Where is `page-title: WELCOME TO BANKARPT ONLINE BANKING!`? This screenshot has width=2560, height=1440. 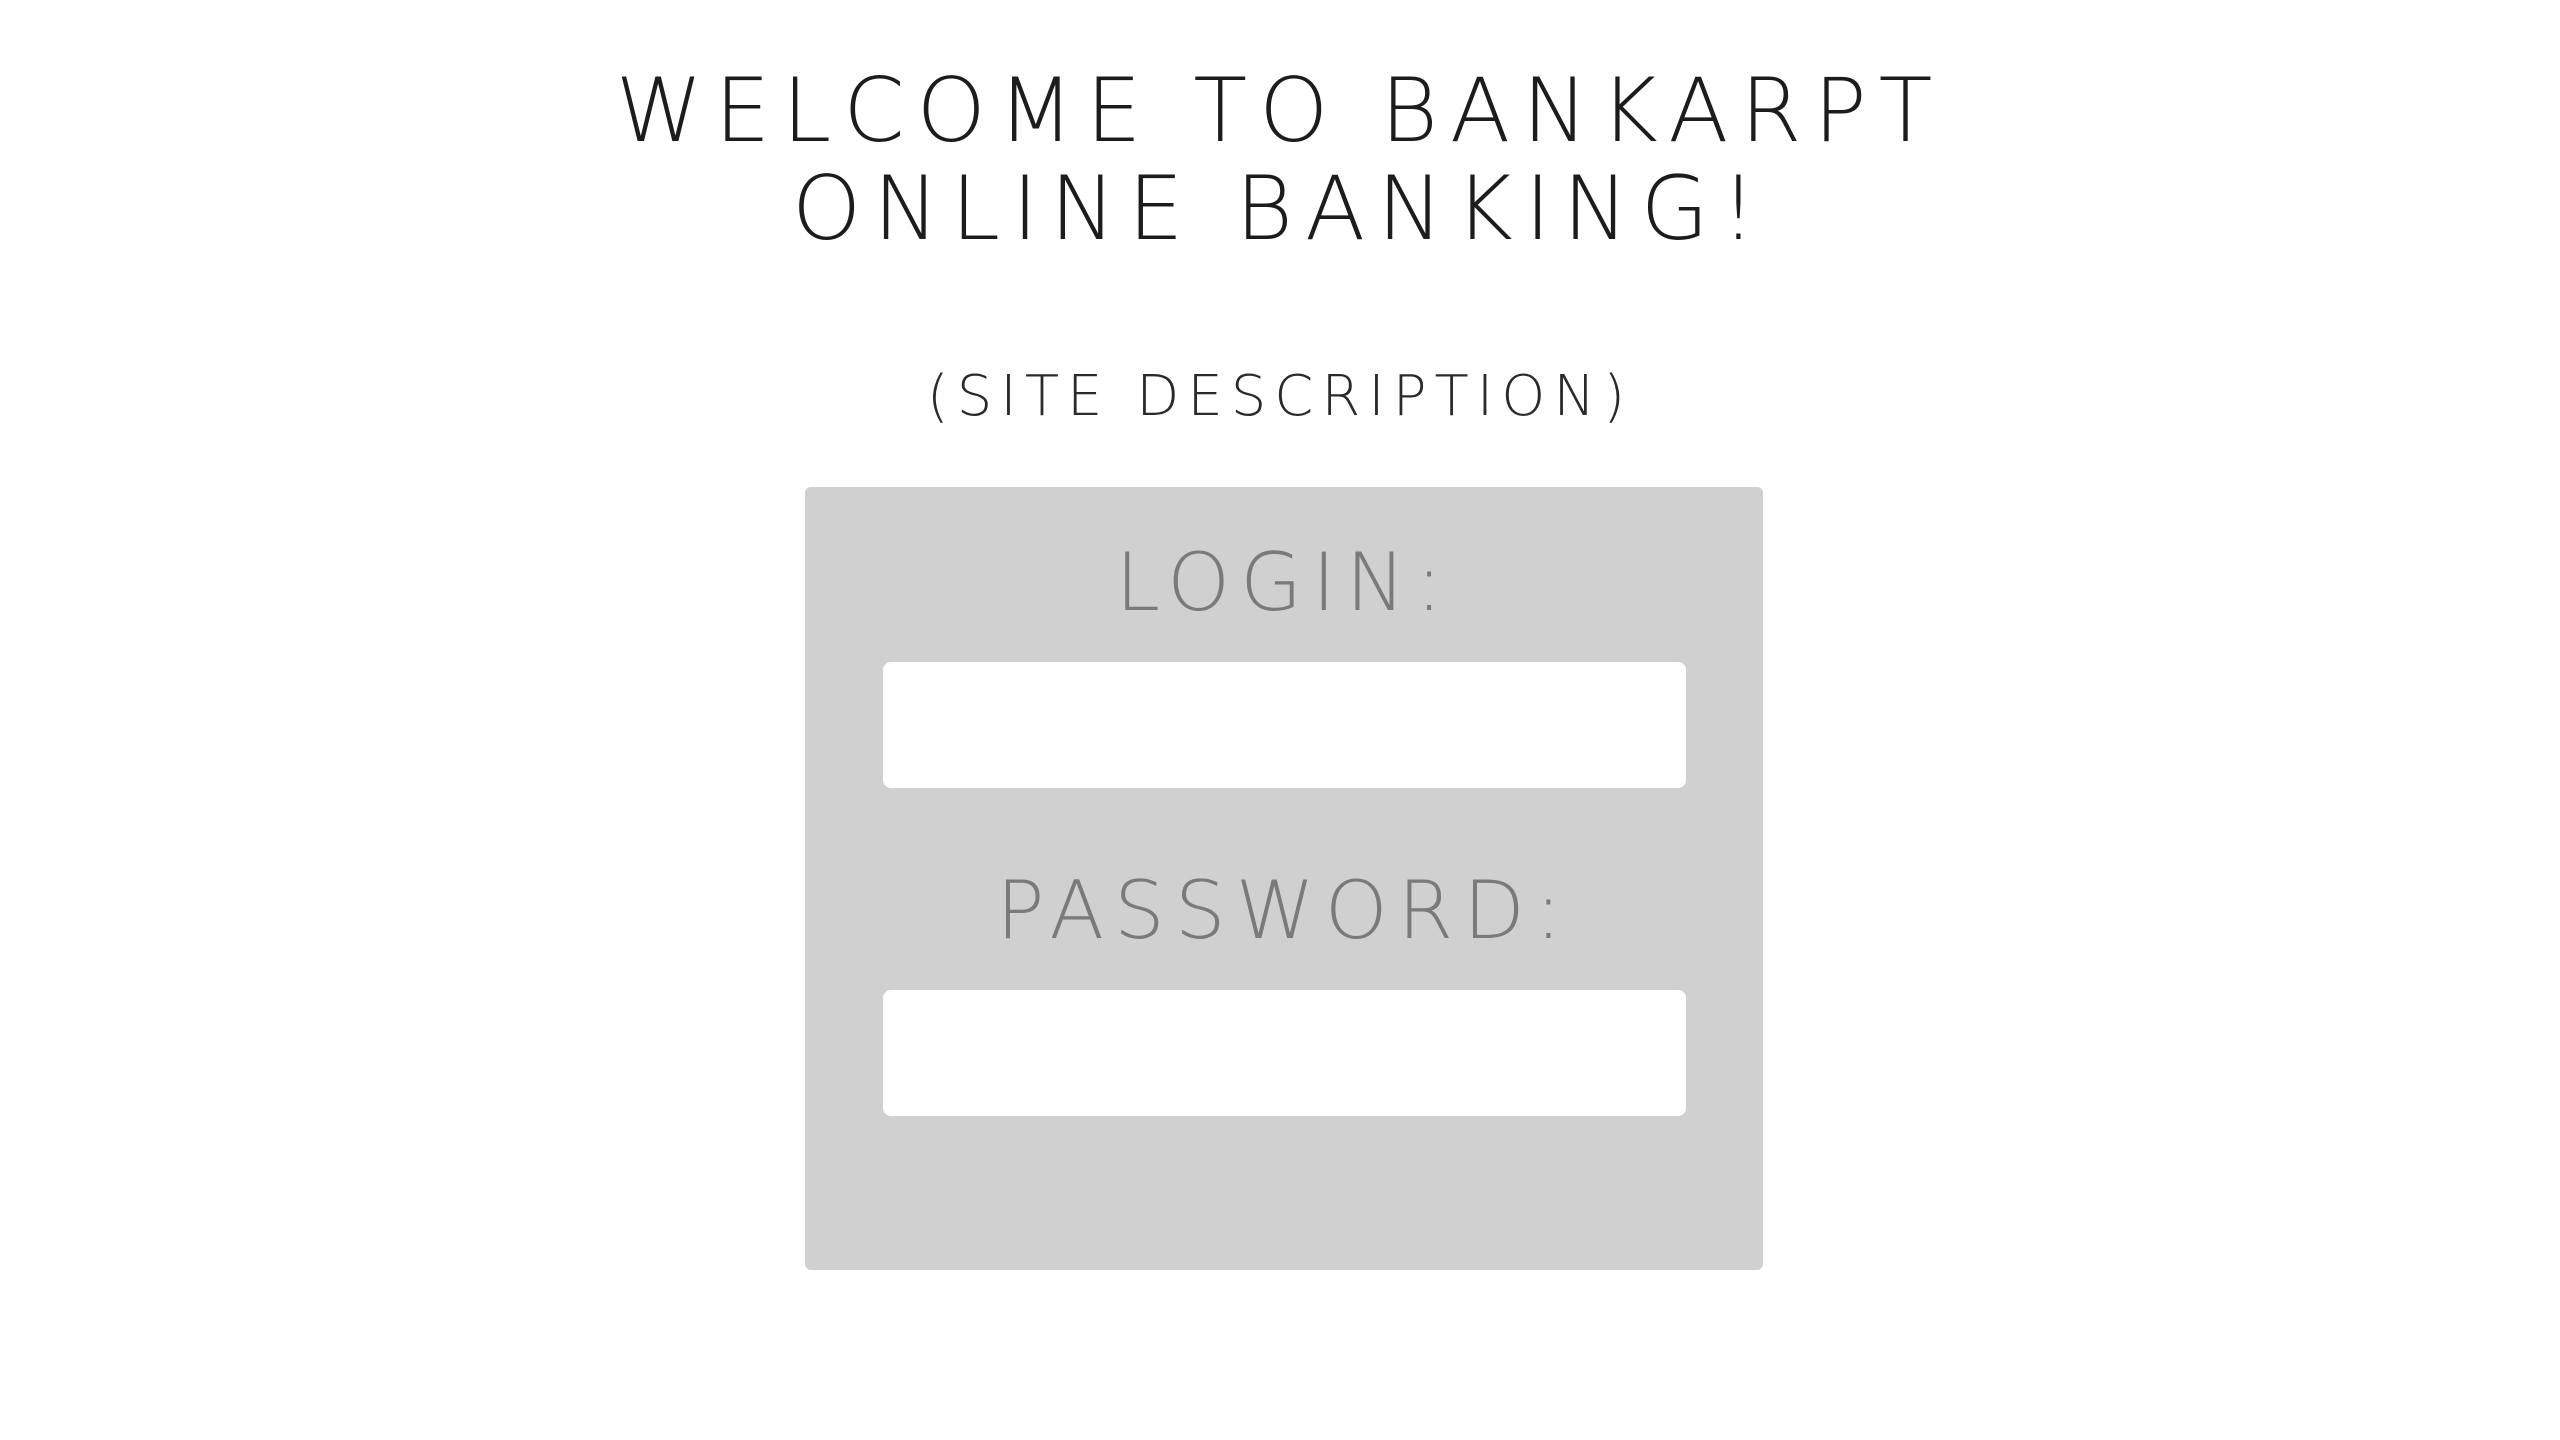 page-title: WELCOME TO BANKARPT ONLINE BANKING! is located at coordinates (1280, 160).